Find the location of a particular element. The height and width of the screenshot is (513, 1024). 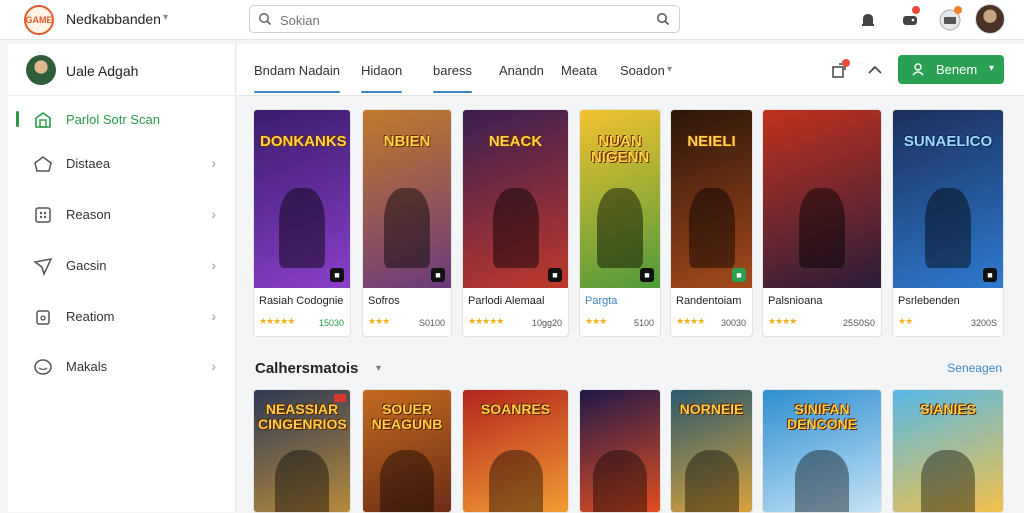

sidebar-item-label: Distaea is located at coordinates (88, 163).